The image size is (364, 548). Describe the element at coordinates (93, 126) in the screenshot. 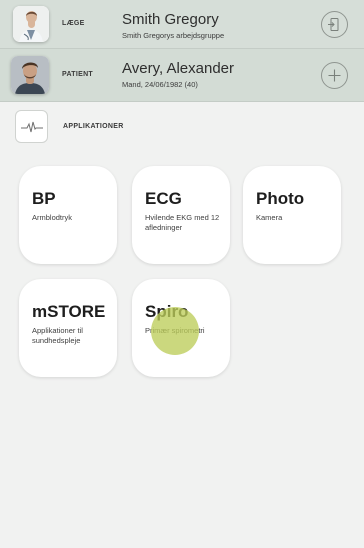

I see `applications-label: APPLIKATIONER` at that location.